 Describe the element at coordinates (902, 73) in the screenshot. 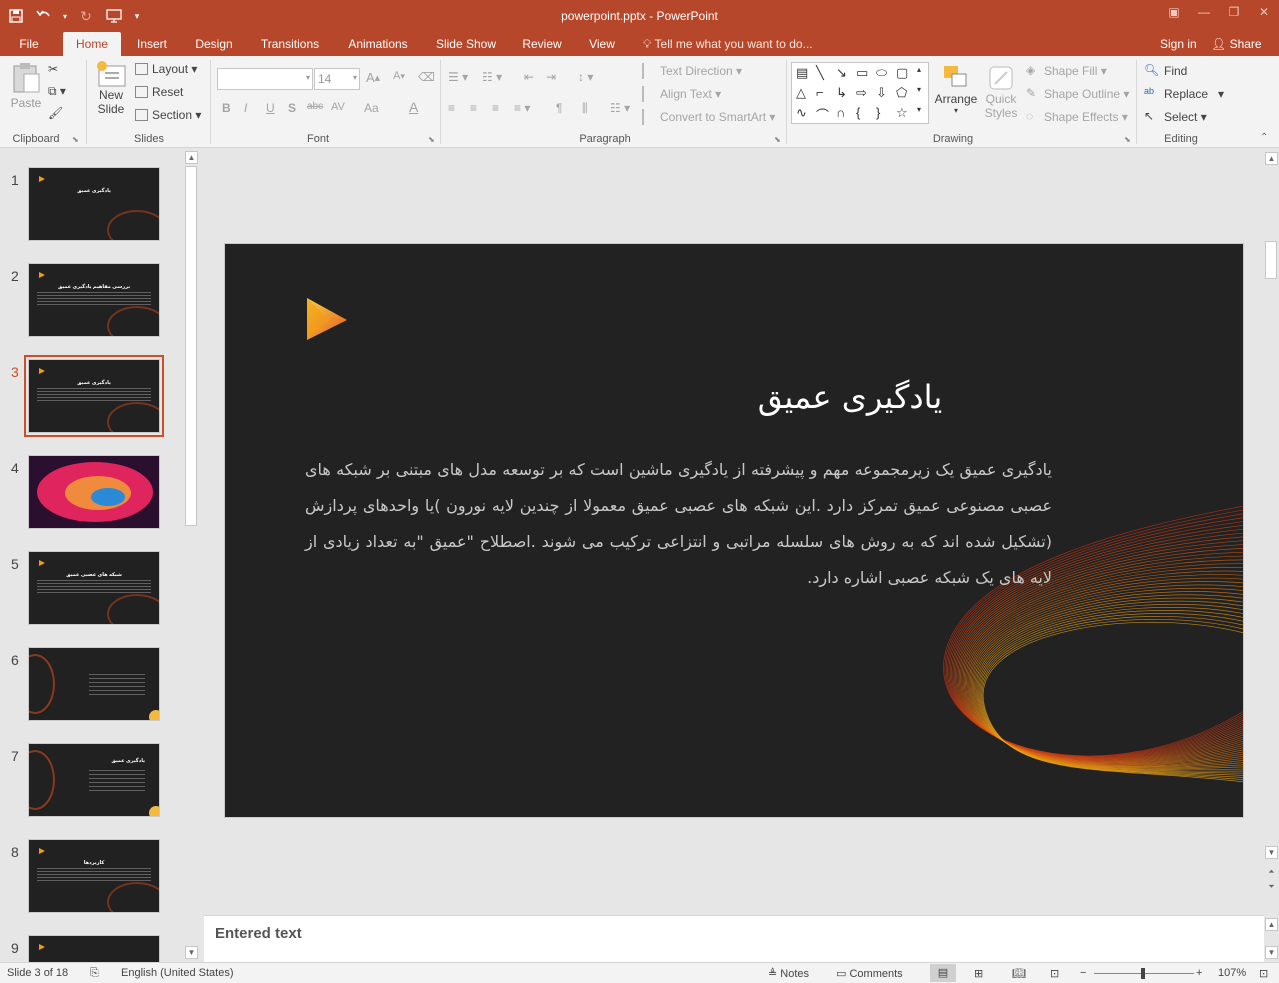

I see `rounded-rect-shape-icon: ▢` at that location.